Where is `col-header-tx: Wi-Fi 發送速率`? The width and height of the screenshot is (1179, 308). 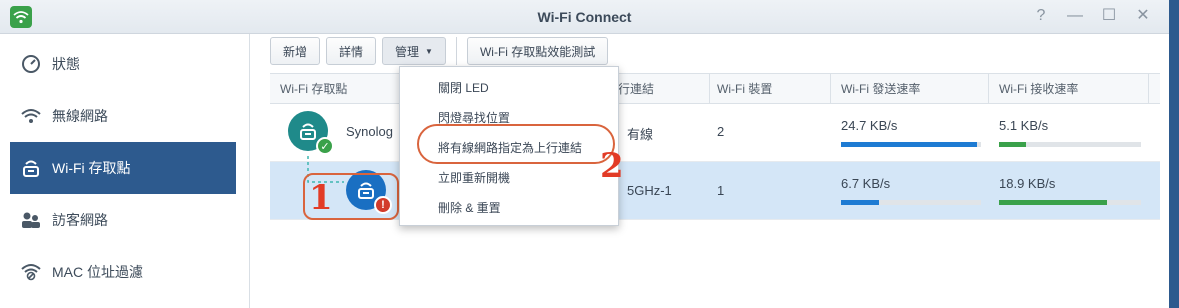
col-header-tx: Wi-Fi 發送速率 is located at coordinates (910, 89).